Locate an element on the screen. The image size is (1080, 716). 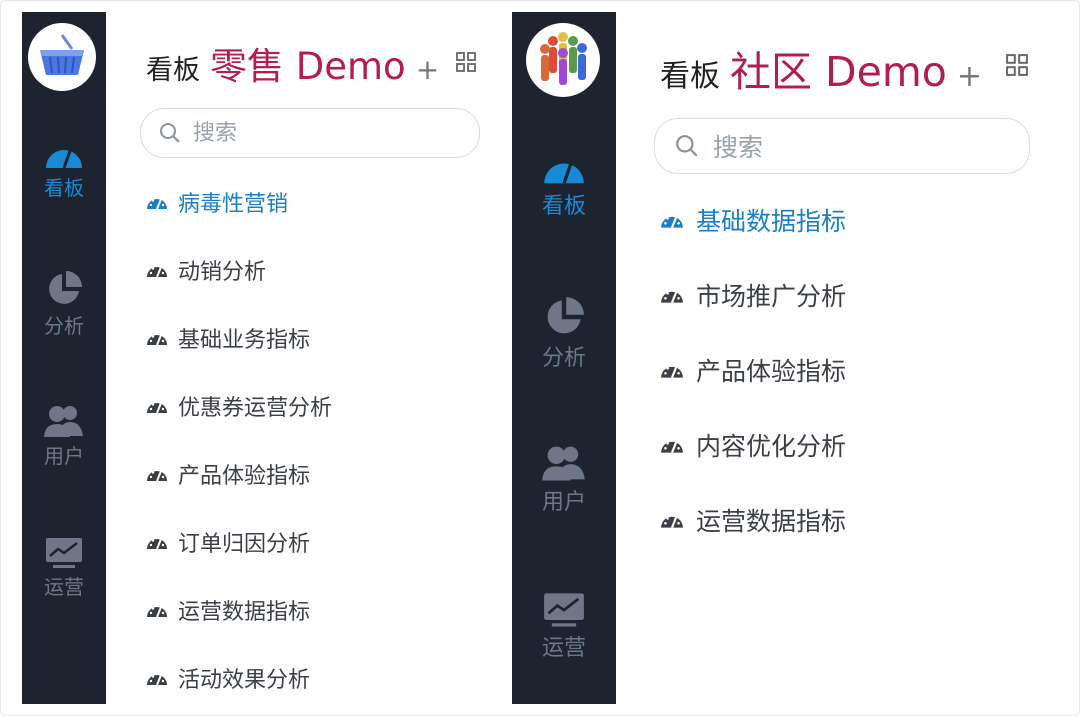
dashboard-item-label: 基础业务指标 is located at coordinates (244, 340).